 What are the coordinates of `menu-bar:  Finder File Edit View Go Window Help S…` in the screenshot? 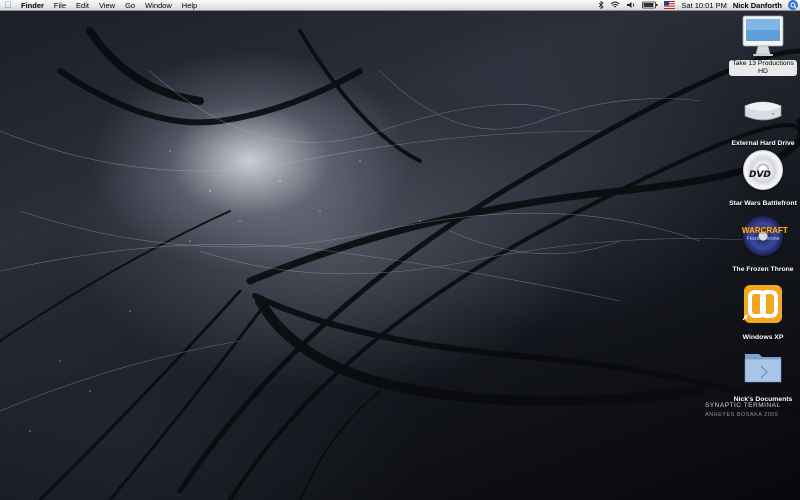 It's located at (400, 5).